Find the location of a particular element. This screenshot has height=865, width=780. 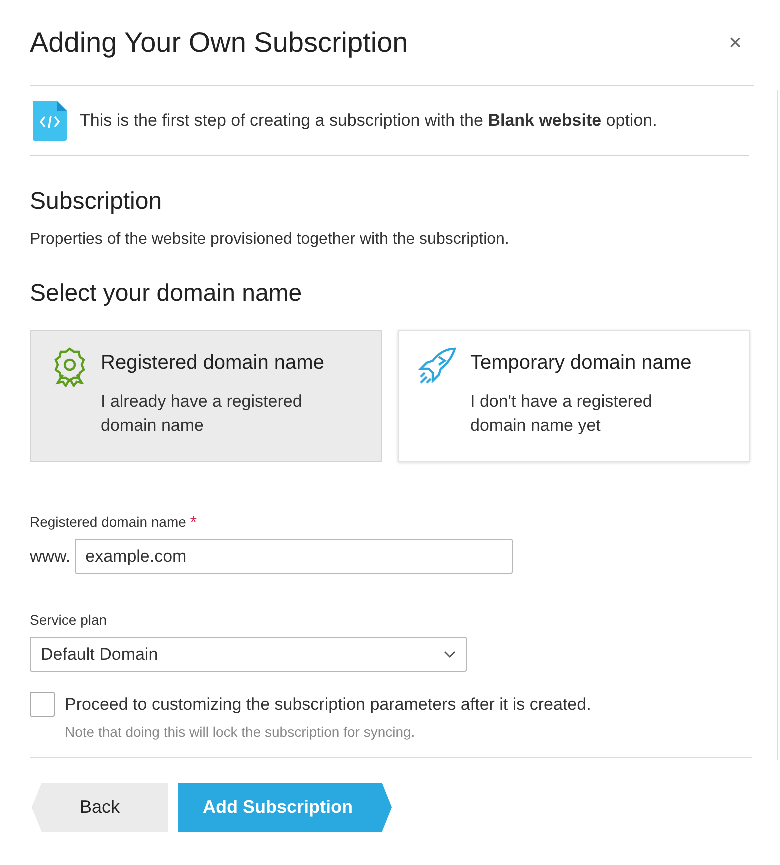

award-icon is located at coordinates (70, 367).